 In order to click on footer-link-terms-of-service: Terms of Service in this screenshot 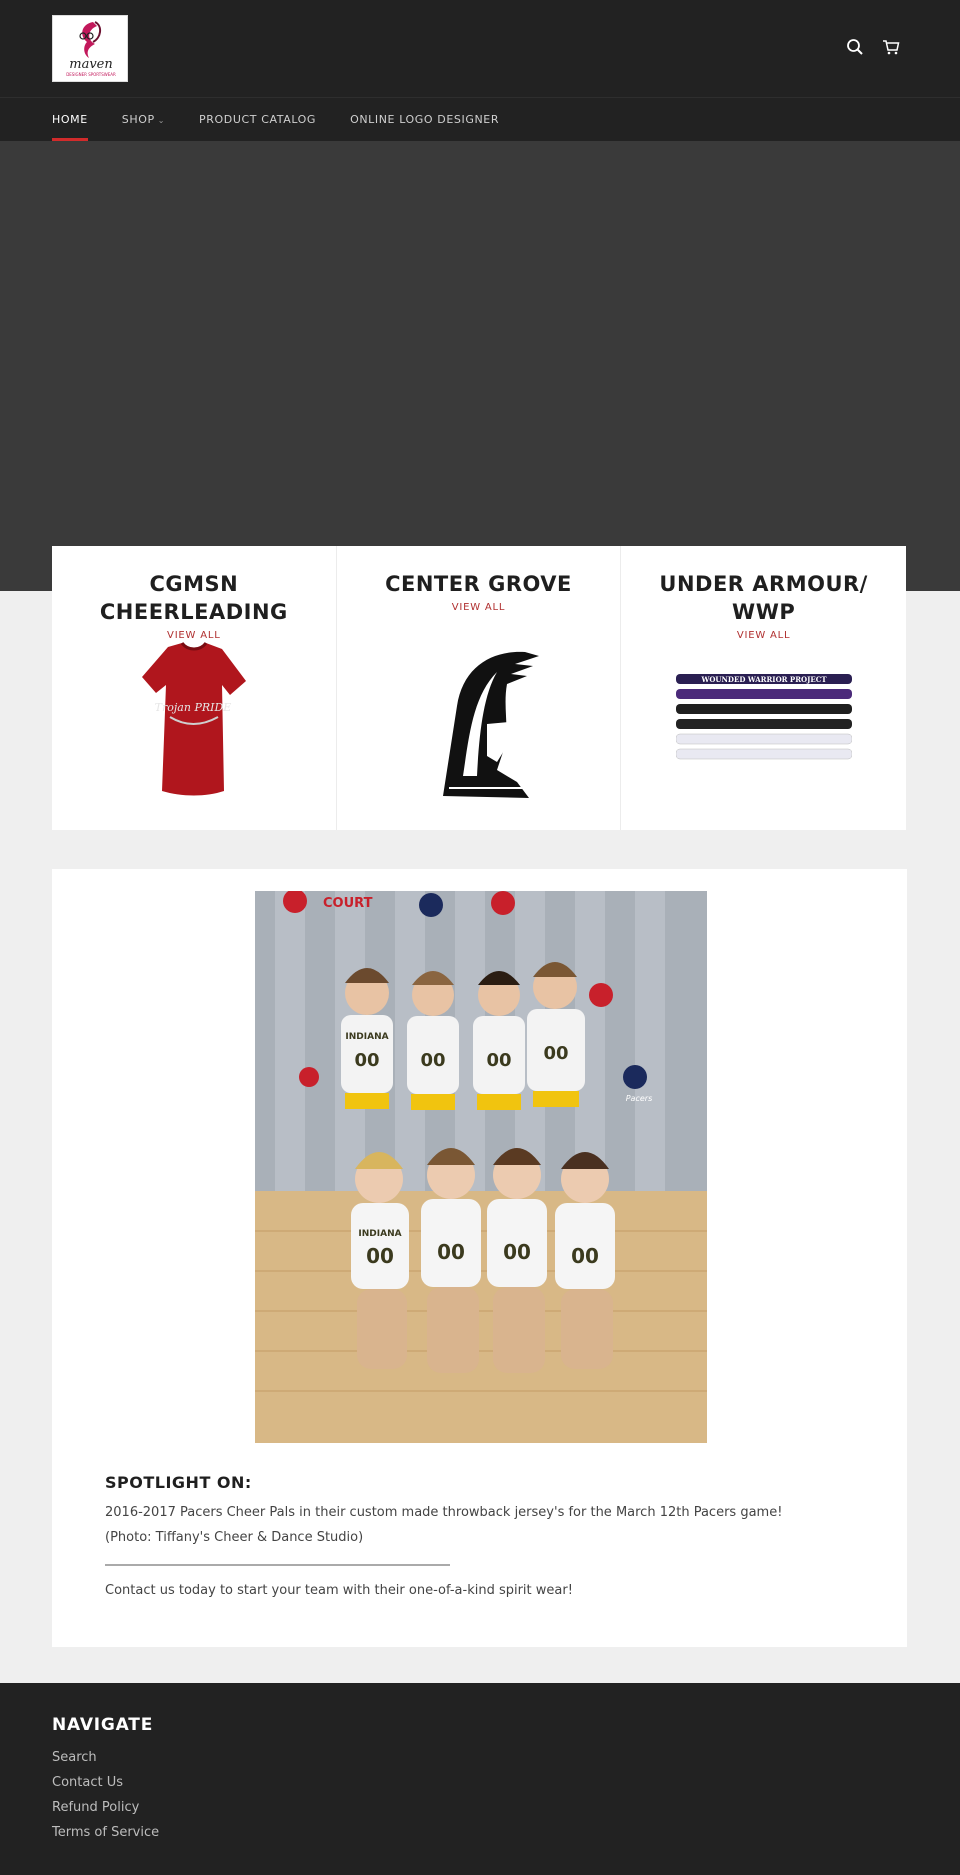, I will do `click(105, 1832)`.